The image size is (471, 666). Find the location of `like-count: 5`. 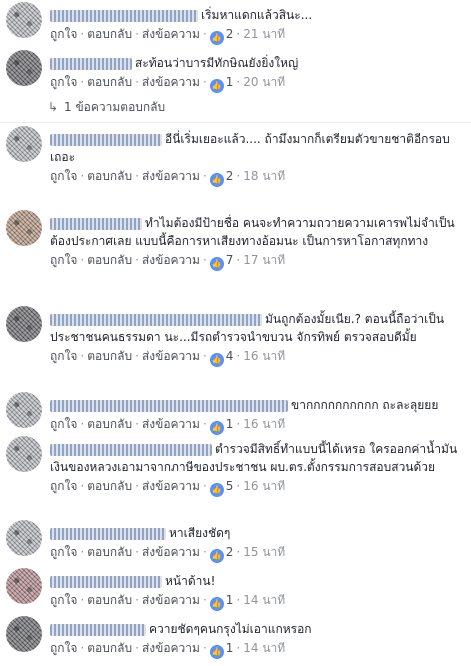

like-count: 5 is located at coordinates (230, 486).